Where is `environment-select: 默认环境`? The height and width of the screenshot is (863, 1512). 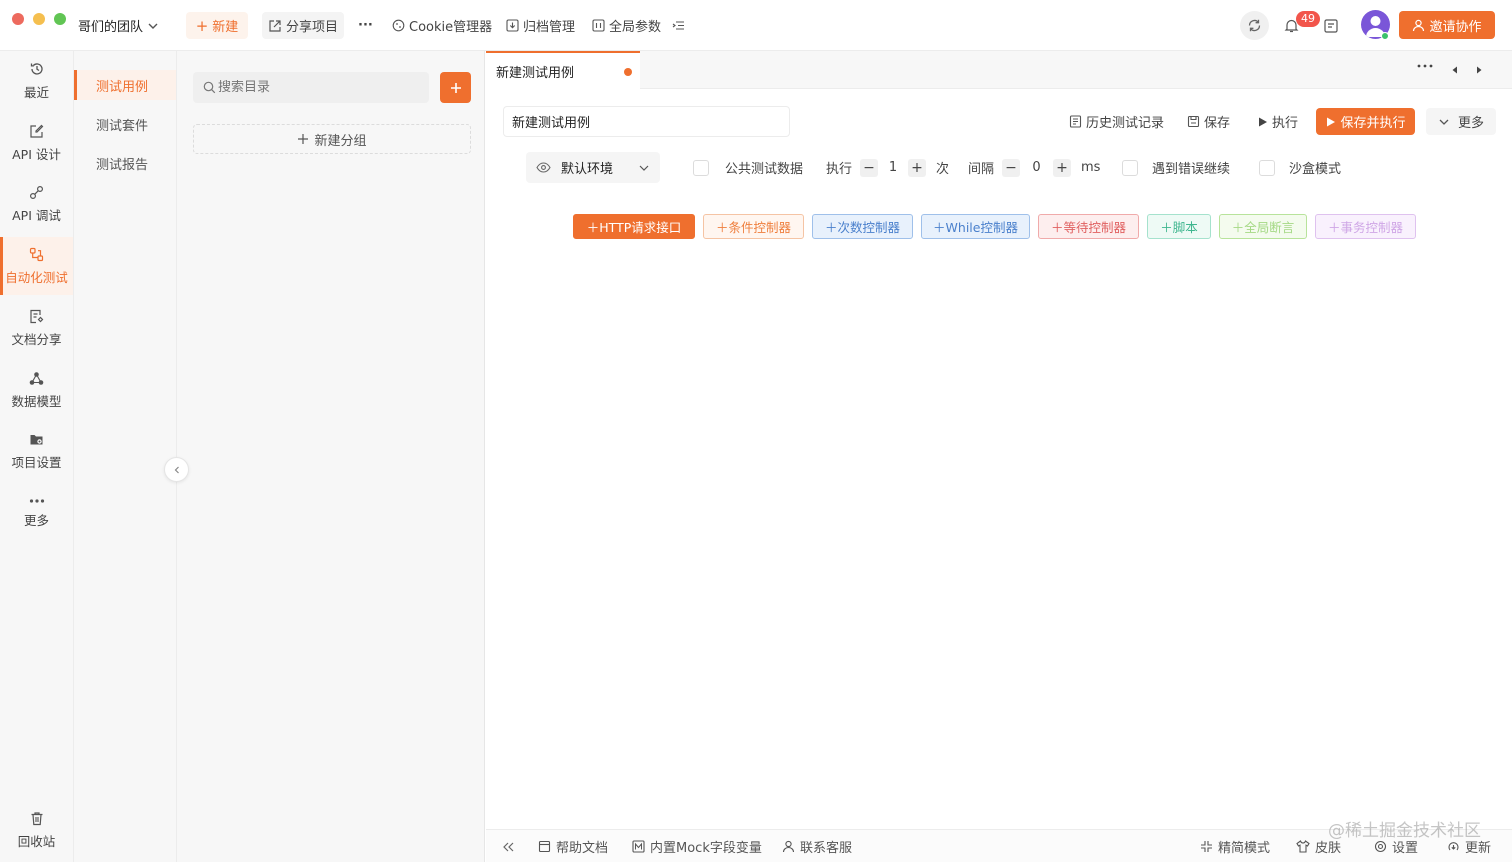 environment-select: 默认环境 is located at coordinates (593, 167).